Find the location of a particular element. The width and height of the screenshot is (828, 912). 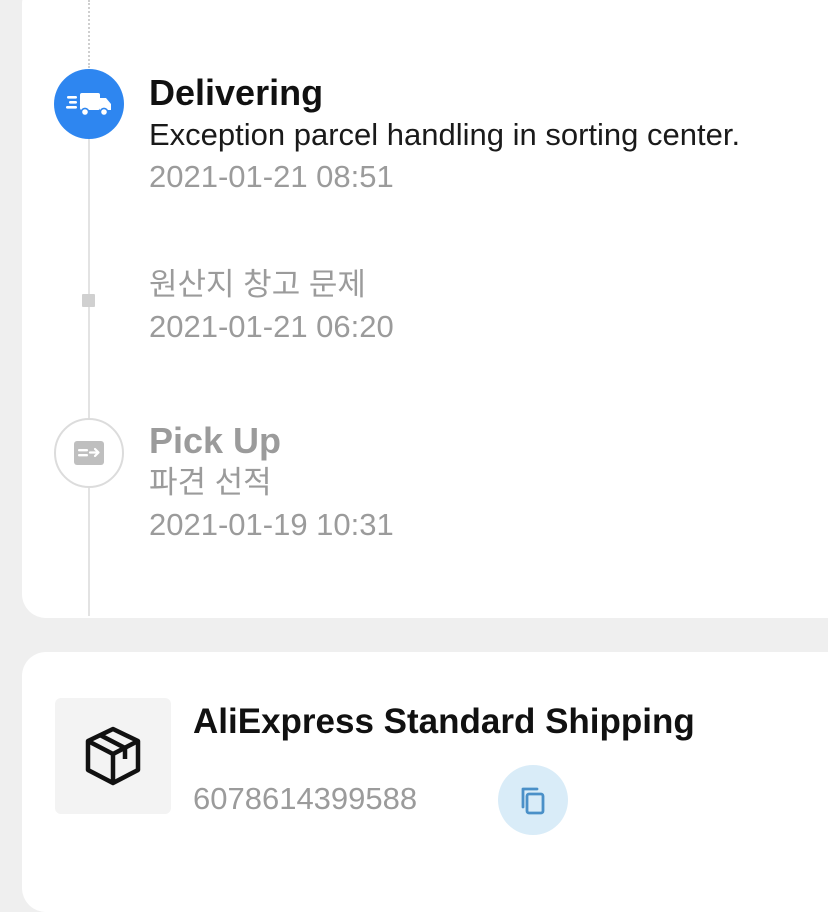

delivery-truck-icon is located at coordinates (89, 104).